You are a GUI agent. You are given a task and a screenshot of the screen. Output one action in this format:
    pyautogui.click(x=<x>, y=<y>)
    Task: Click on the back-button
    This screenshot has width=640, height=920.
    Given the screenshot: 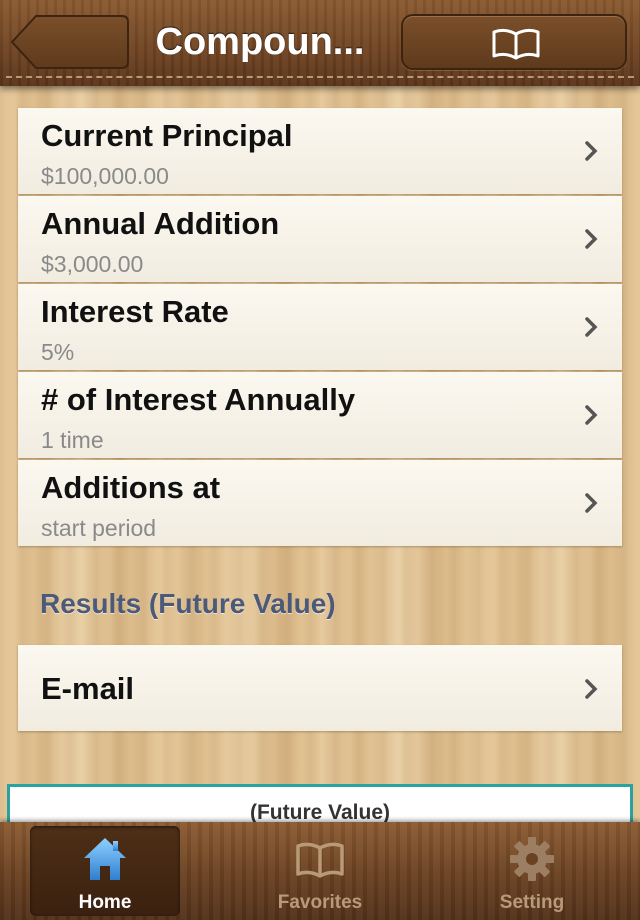 What is the action you would take?
    pyautogui.click(x=70, y=42)
    